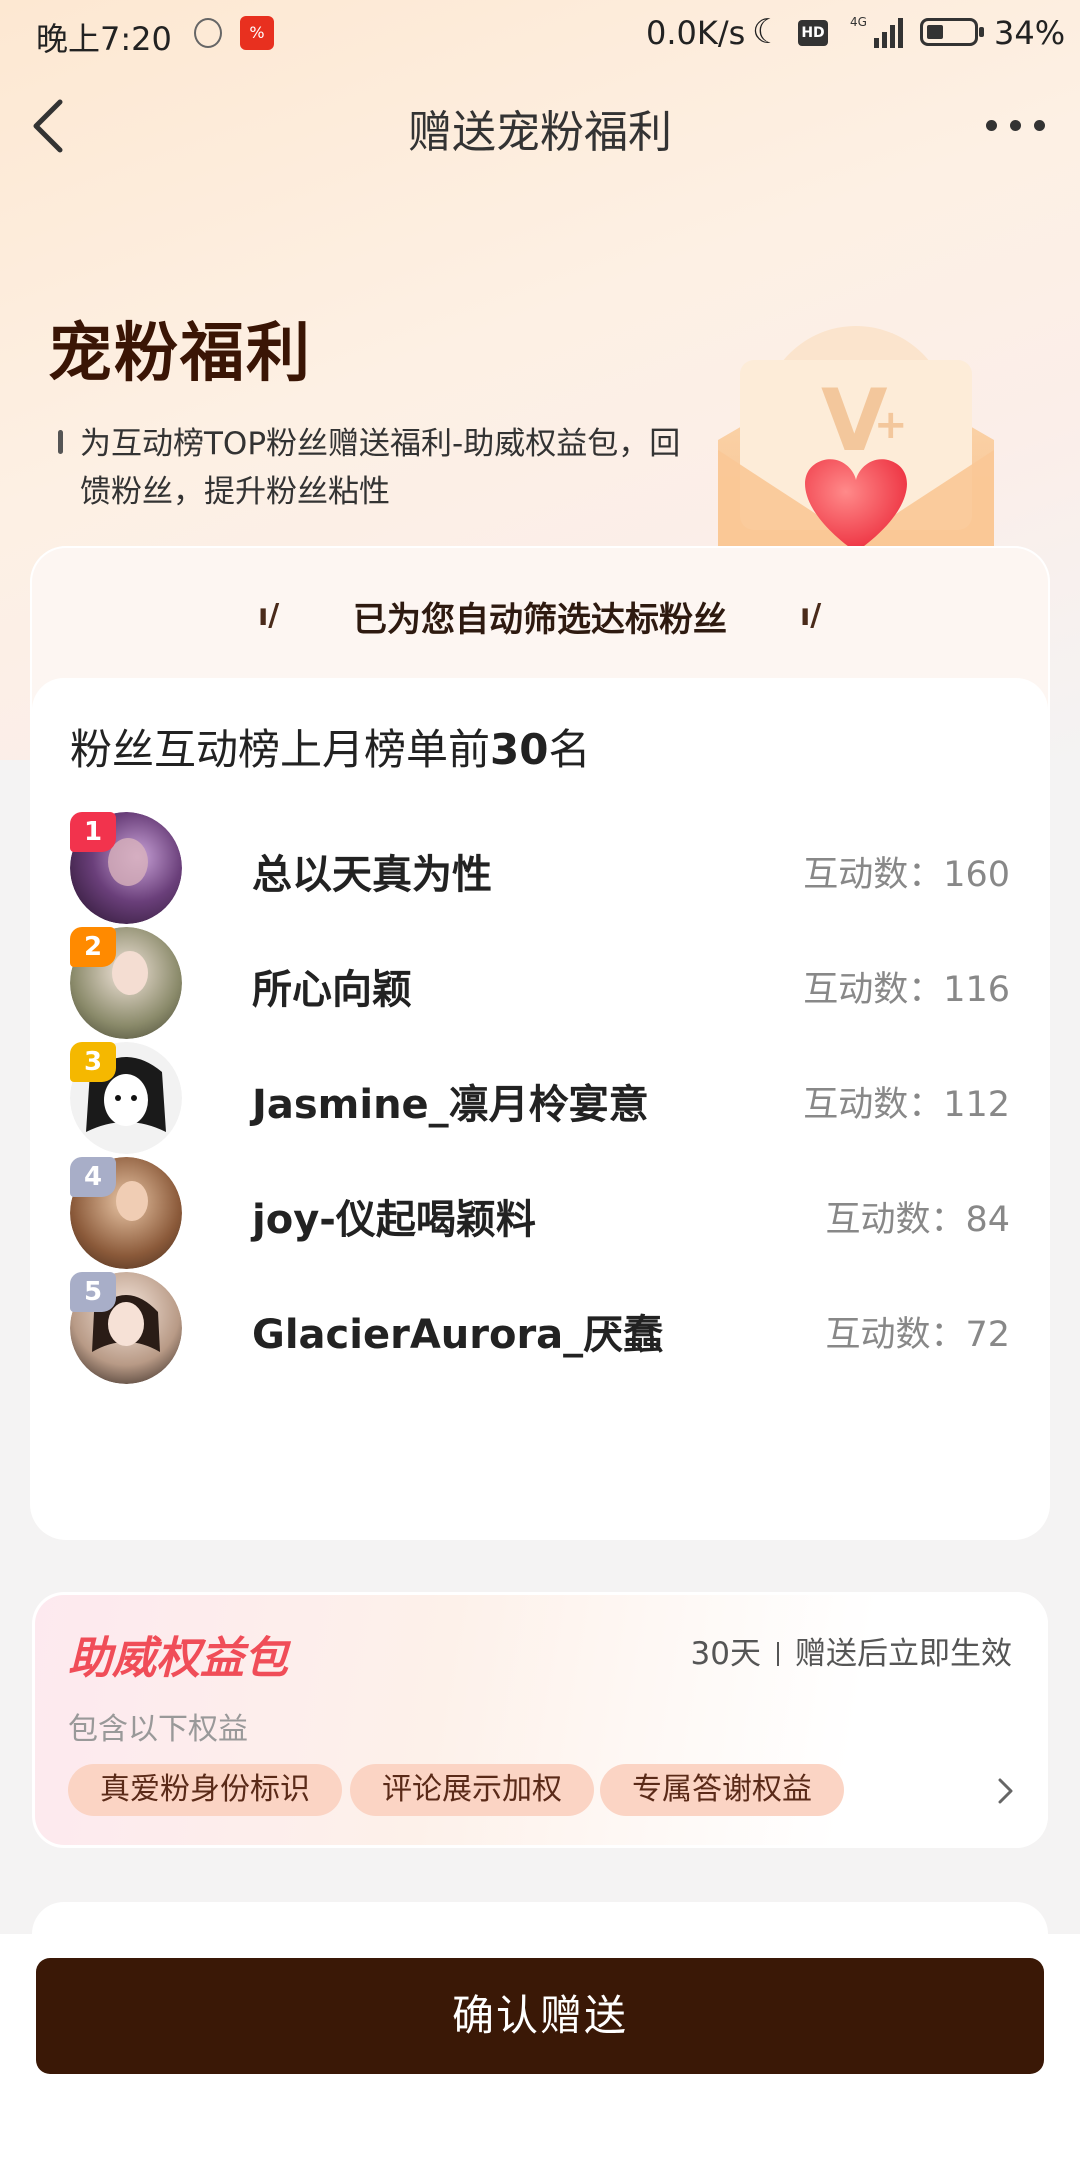 The width and height of the screenshot is (1080, 2160). Describe the element at coordinates (813, 33) in the screenshot. I see `hd-badge: HD` at that location.